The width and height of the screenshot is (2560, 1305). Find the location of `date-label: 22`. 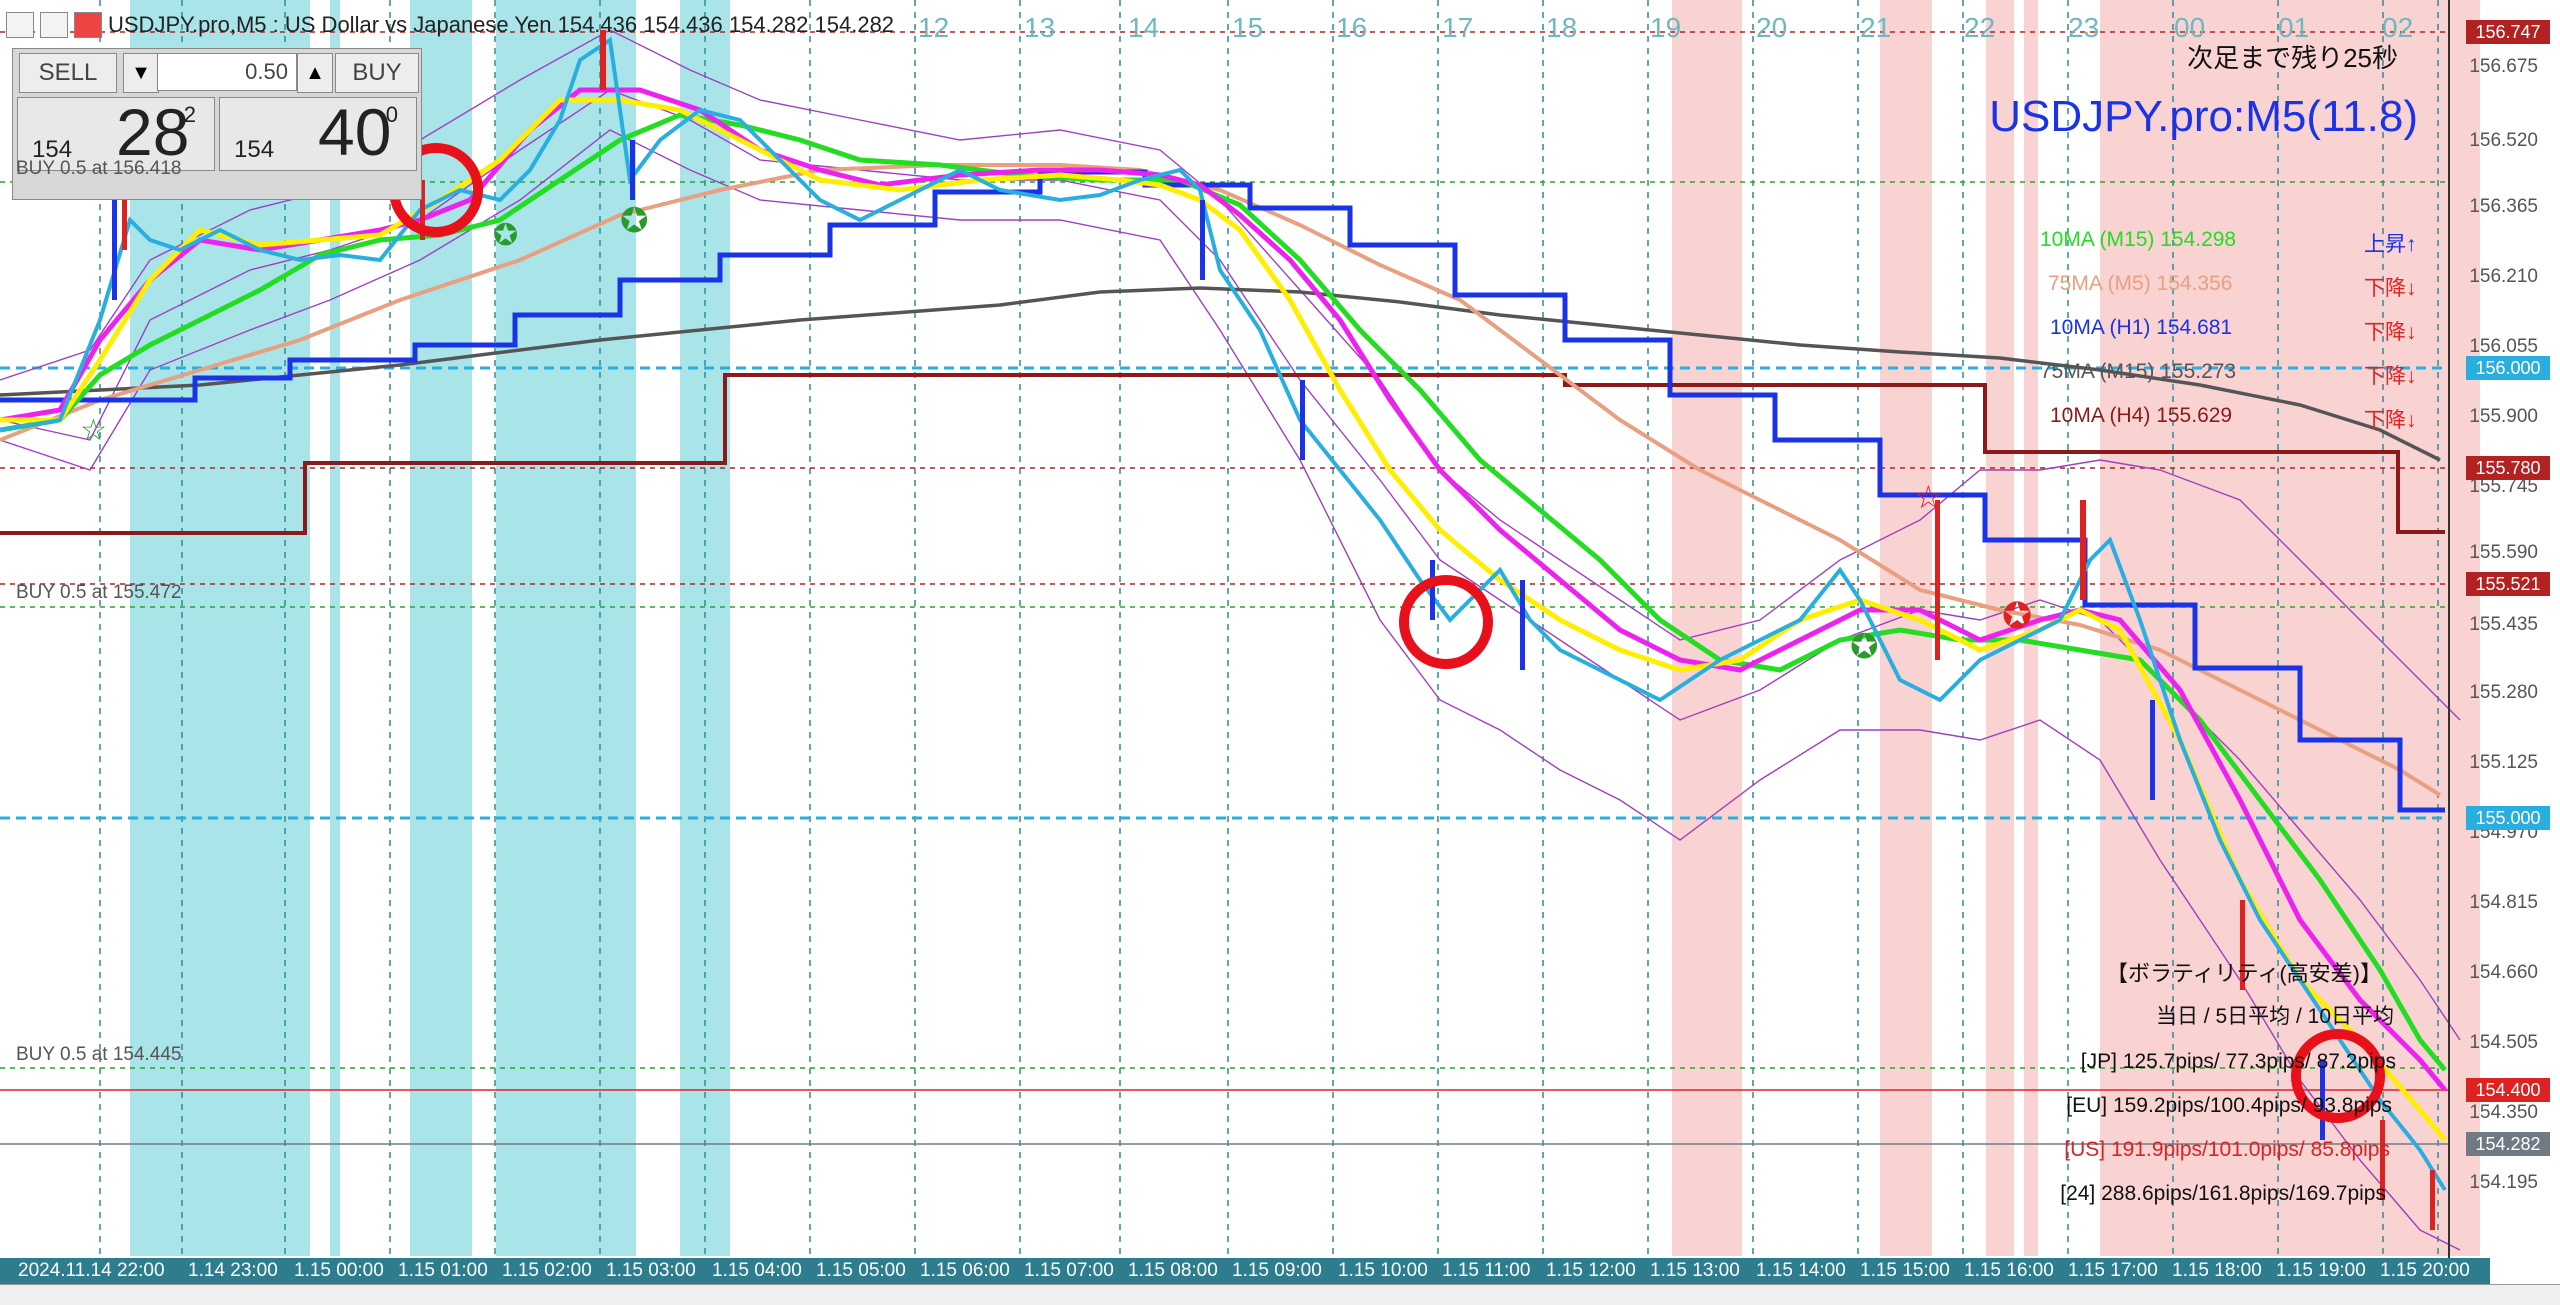

date-label: 22 is located at coordinates (1980, 27).